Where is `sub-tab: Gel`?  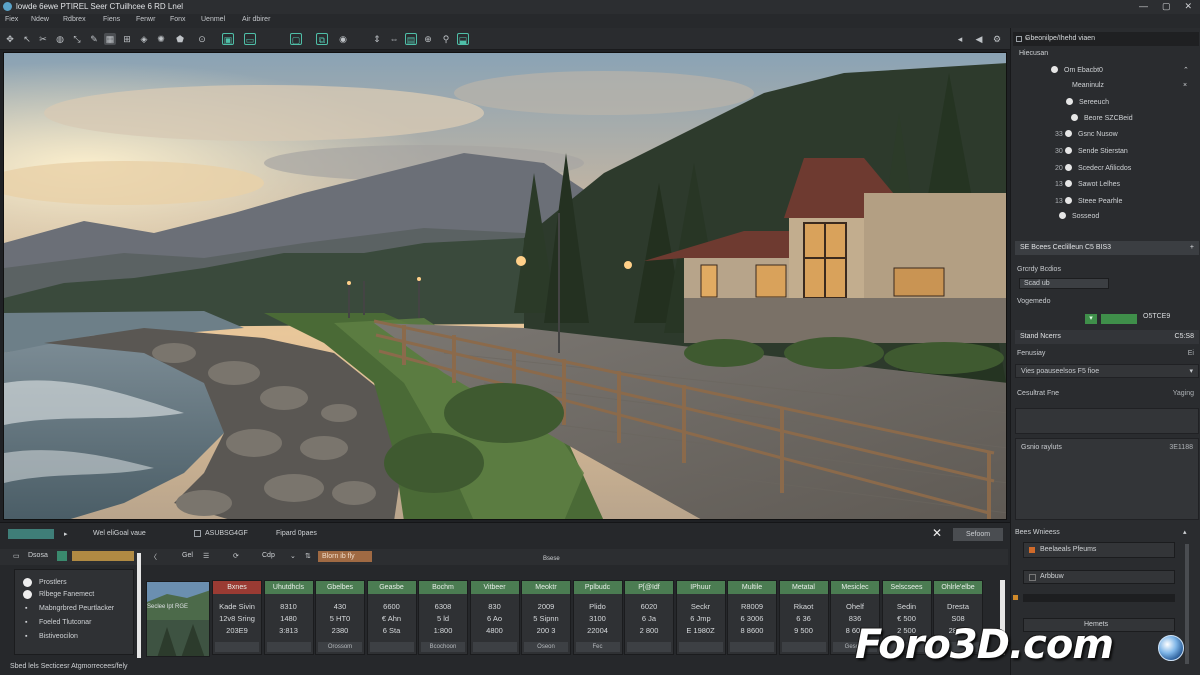 sub-tab: Gel is located at coordinates (187, 555).